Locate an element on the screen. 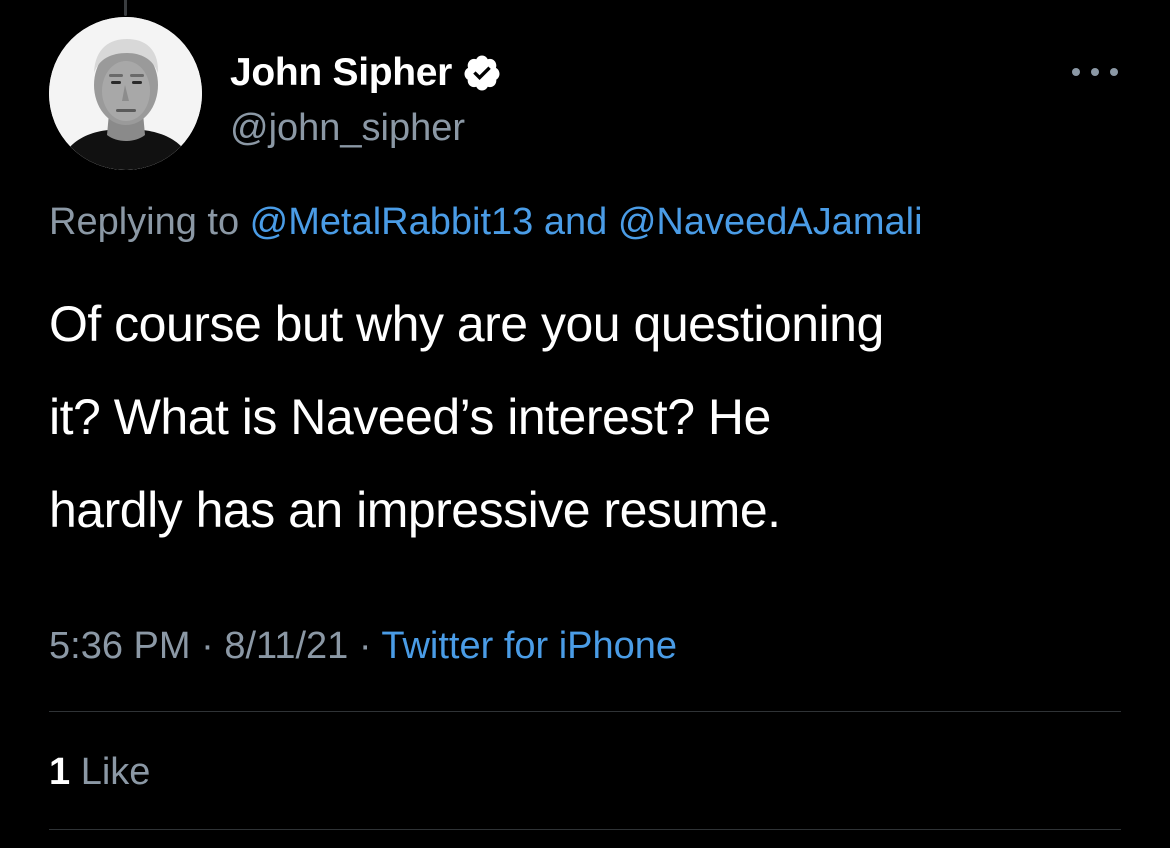  divider-bottom is located at coordinates (585, 829).